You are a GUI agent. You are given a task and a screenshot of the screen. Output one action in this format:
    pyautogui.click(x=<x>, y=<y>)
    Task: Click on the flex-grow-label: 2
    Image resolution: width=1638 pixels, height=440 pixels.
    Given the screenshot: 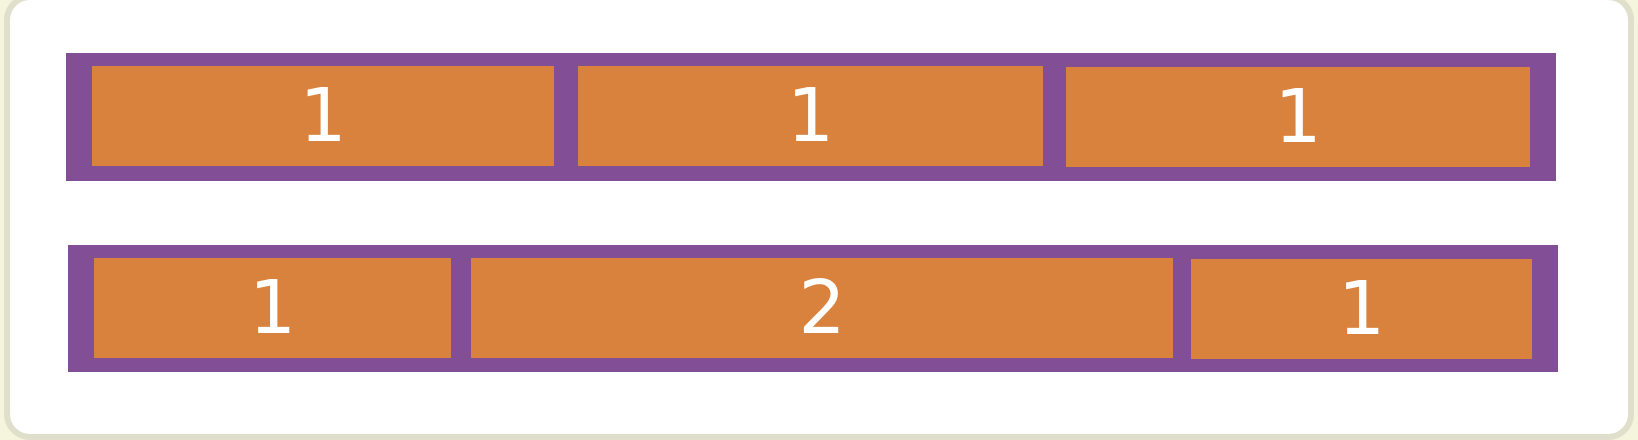 What is the action you would take?
    pyautogui.click(x=822, y=308)
    